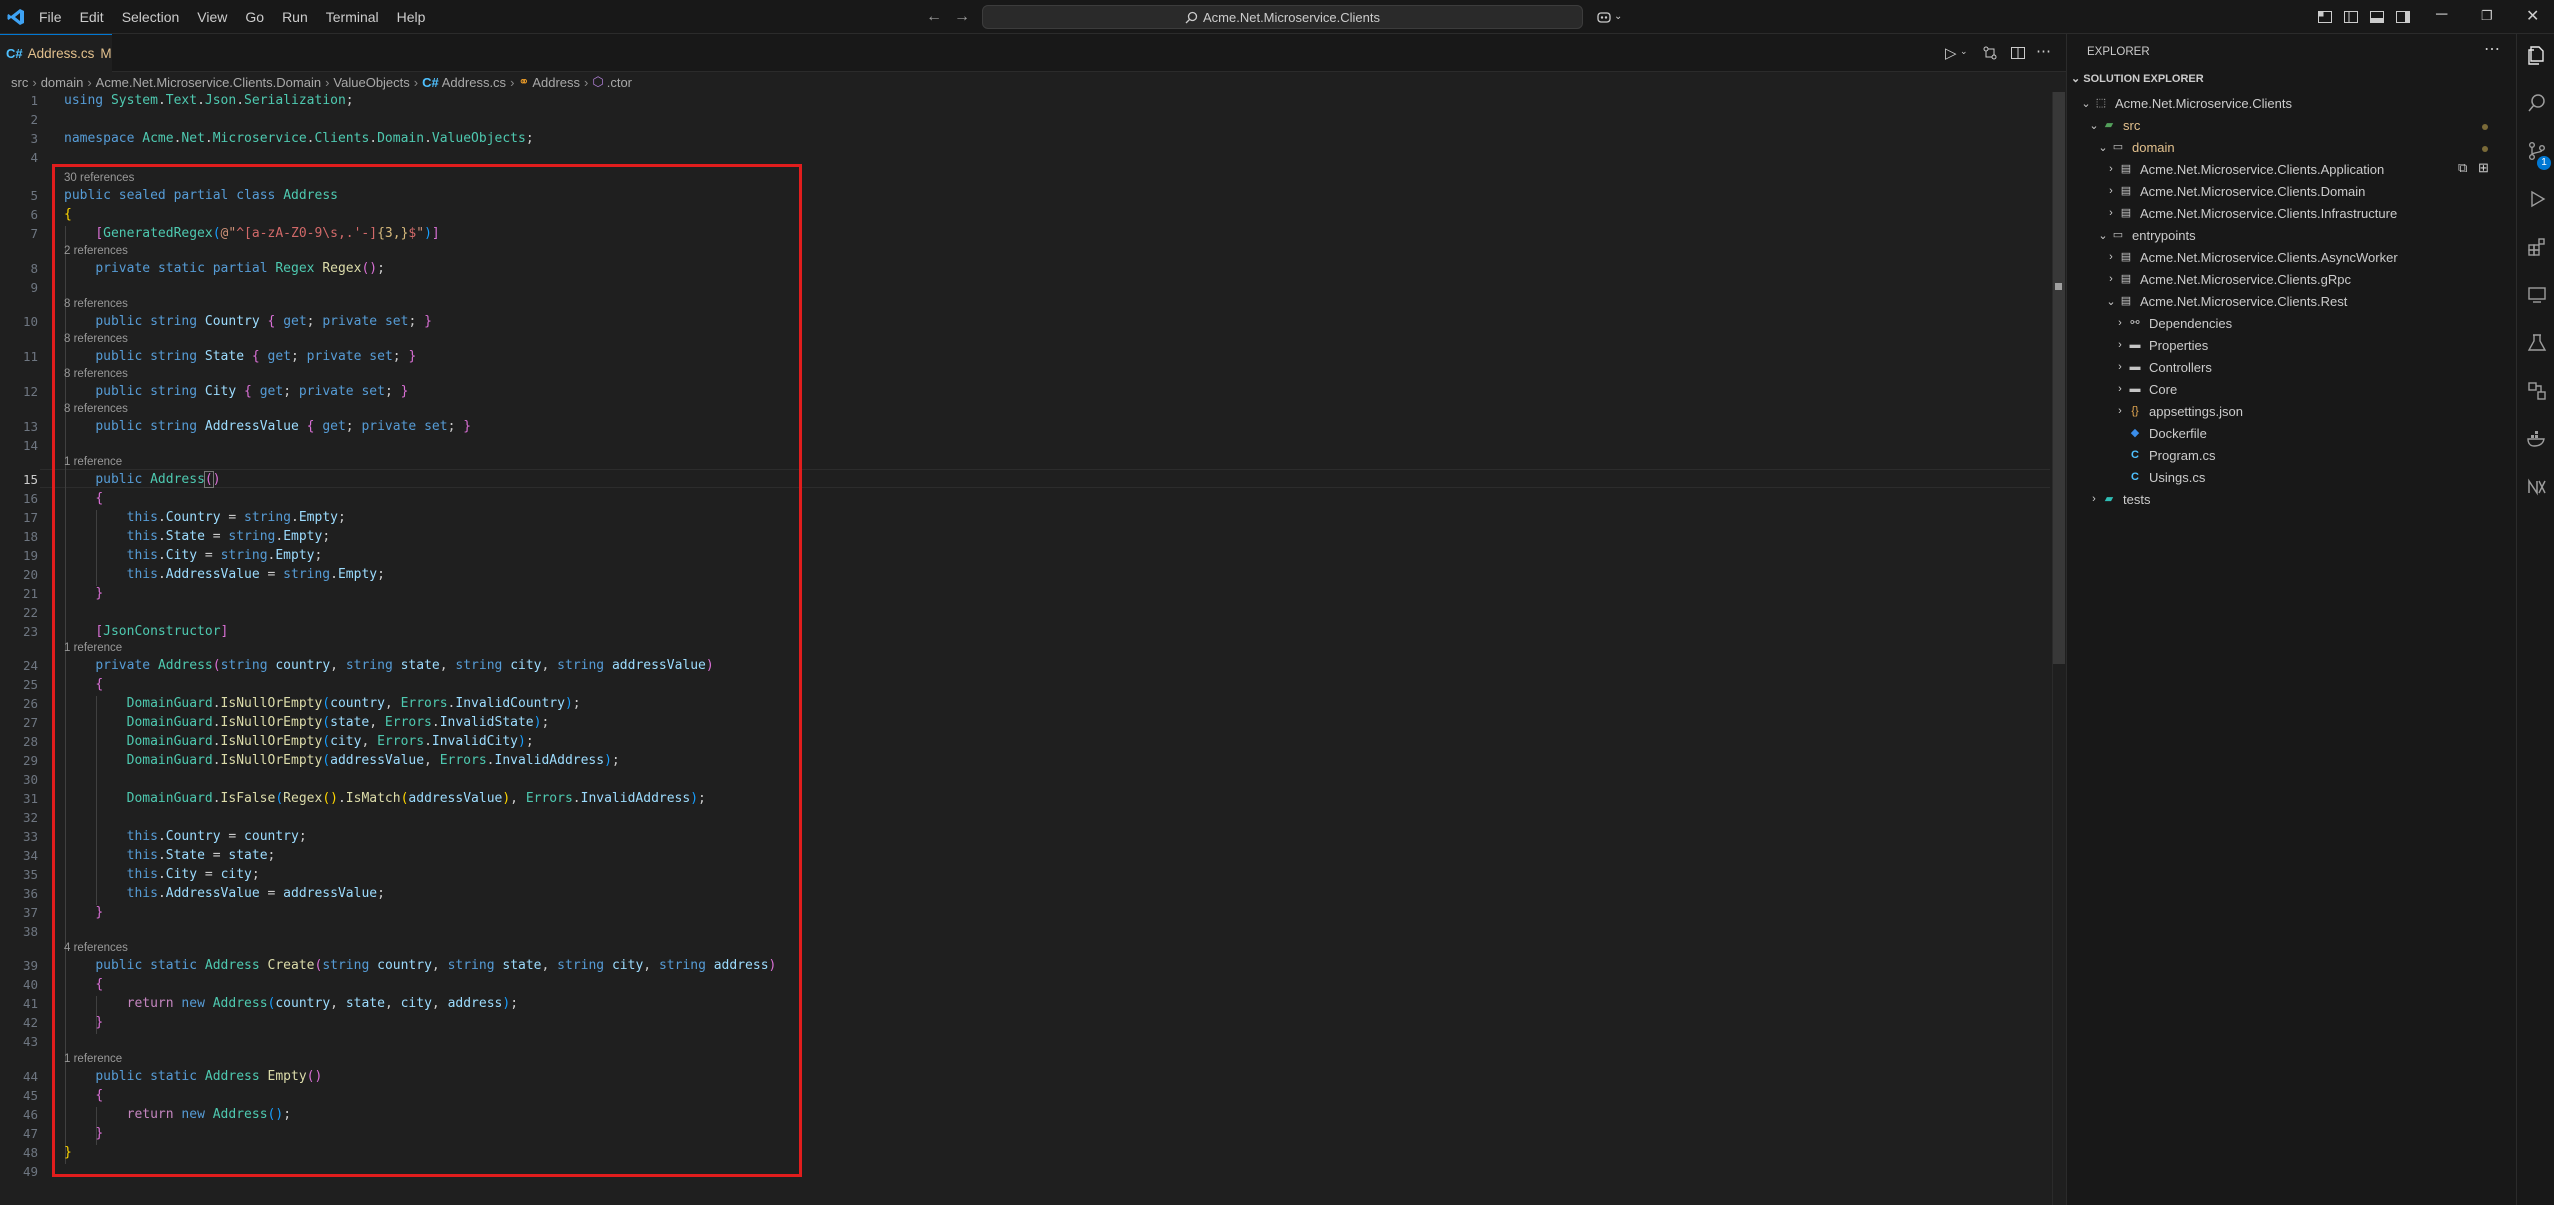 The height and width of the screenshot is (1205, 2554). Describe the element at coordinates (2537, 247) in the screenshot. I see `extensions-icon` at that location.